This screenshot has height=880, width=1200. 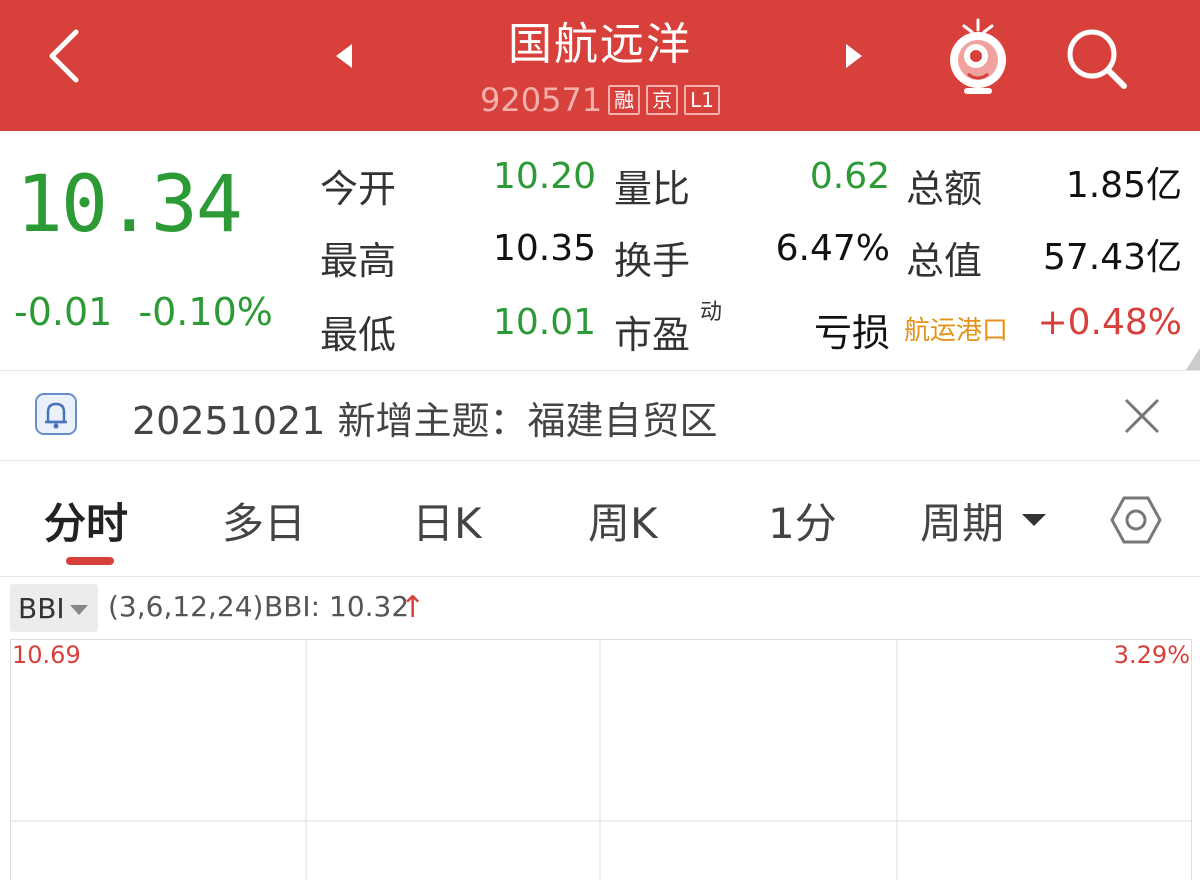 What do you see at coordinates (413, 607) in the screenshot?
I see `up-arrow-icon: ↑` at bounding box center [413, 607].